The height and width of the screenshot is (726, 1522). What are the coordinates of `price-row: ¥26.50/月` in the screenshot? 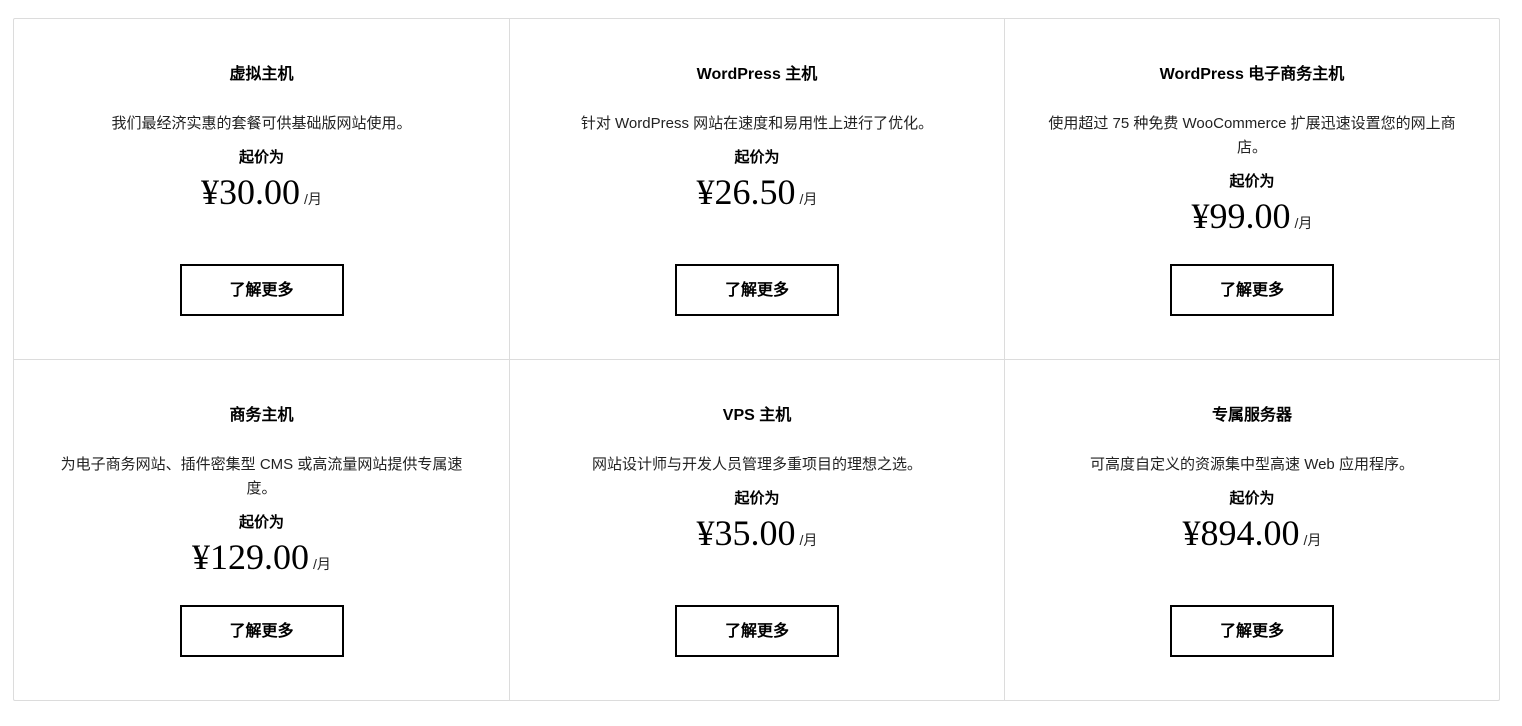 It's located at (757, 196).